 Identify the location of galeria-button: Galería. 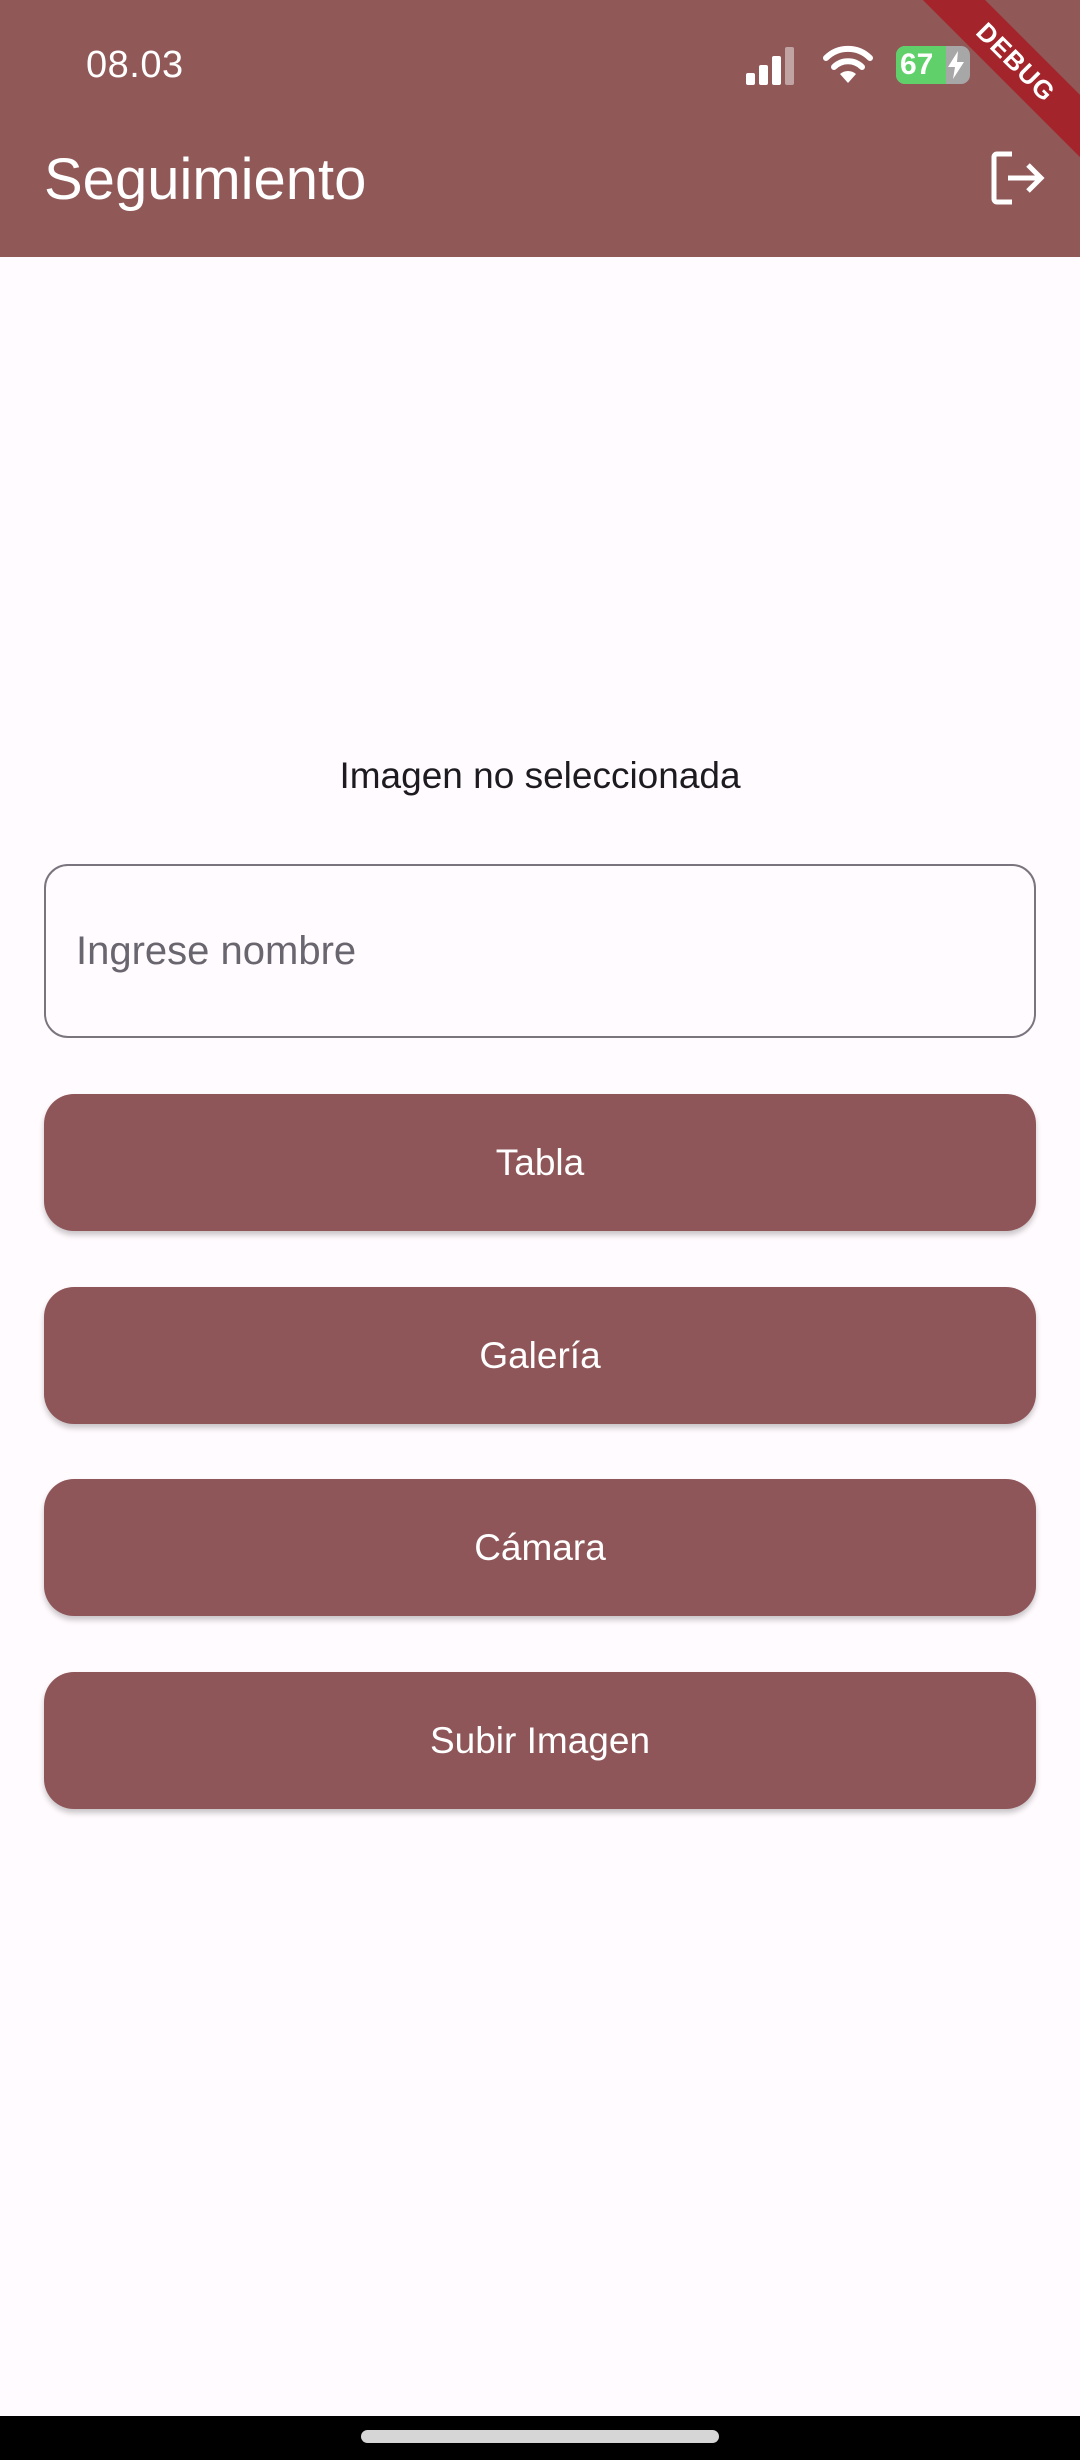
(540, 1355).